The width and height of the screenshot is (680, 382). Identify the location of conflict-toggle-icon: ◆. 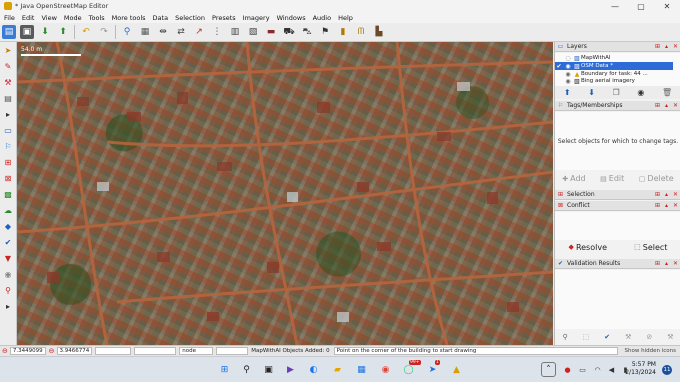
(8, 226).